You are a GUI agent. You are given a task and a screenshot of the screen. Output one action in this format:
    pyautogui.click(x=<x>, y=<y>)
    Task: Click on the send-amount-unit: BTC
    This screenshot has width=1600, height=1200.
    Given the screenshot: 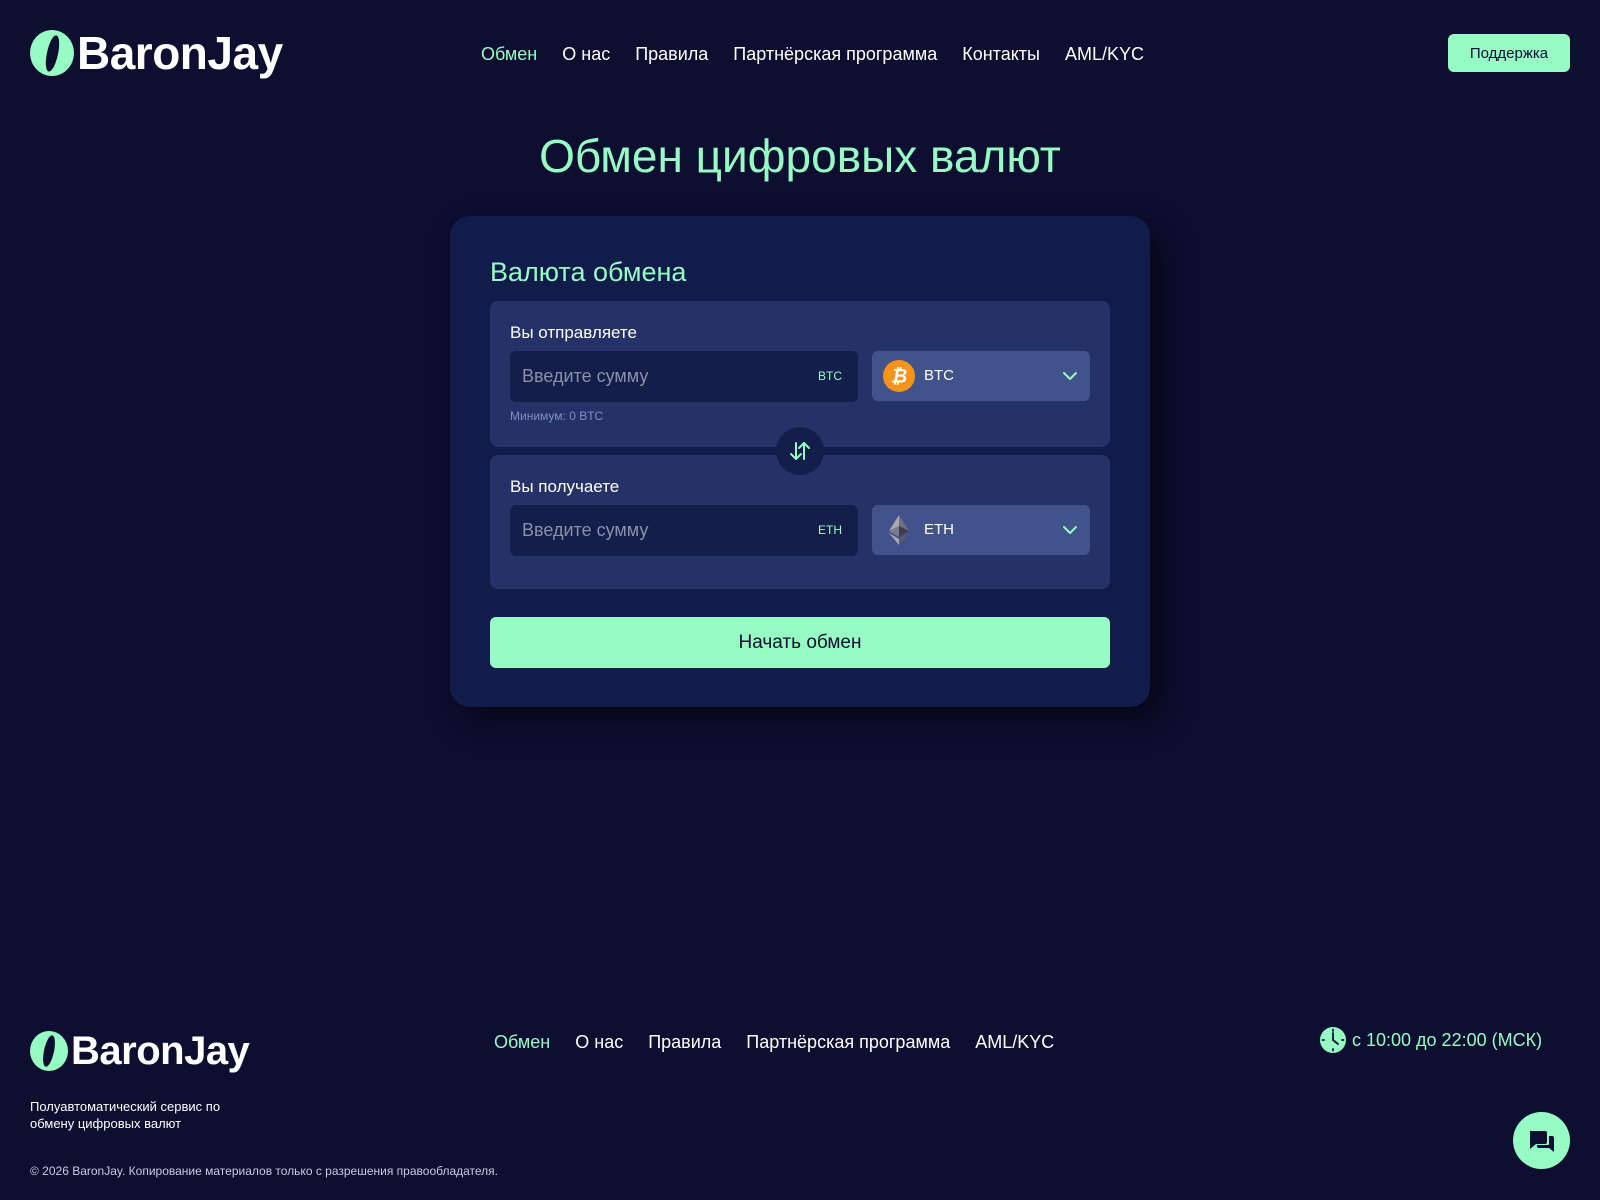 What is the action you would take?
    pyautogui.click(x=830, y=376)
    